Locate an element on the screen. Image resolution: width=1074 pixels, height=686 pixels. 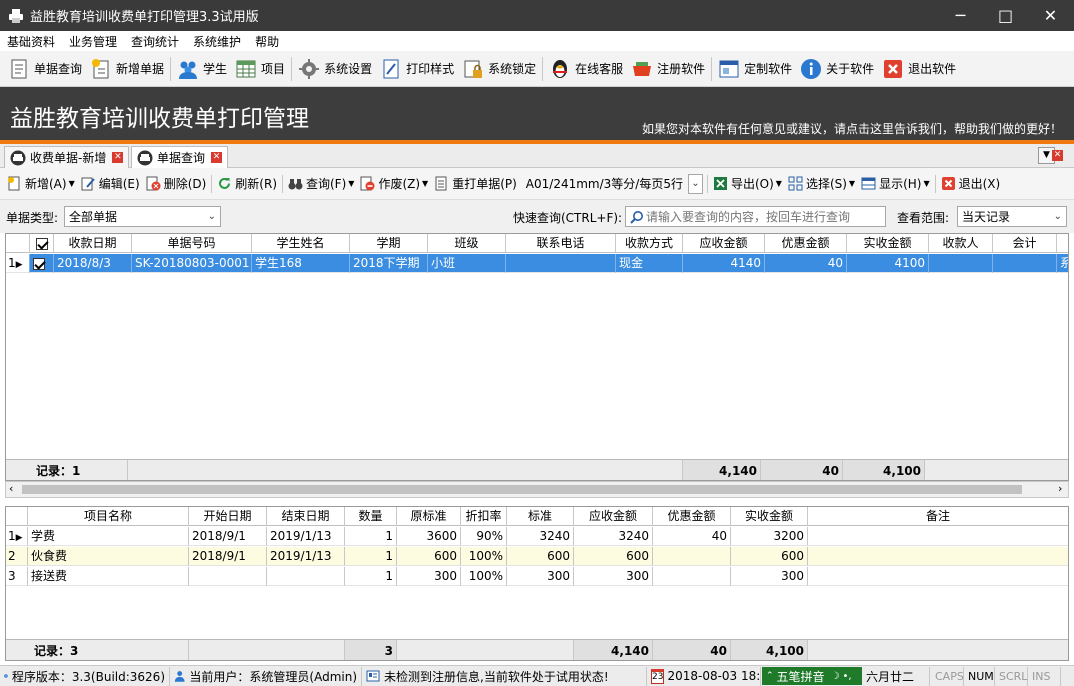
exit-software-button: 退出软件 is located at coordinates (919, 69).